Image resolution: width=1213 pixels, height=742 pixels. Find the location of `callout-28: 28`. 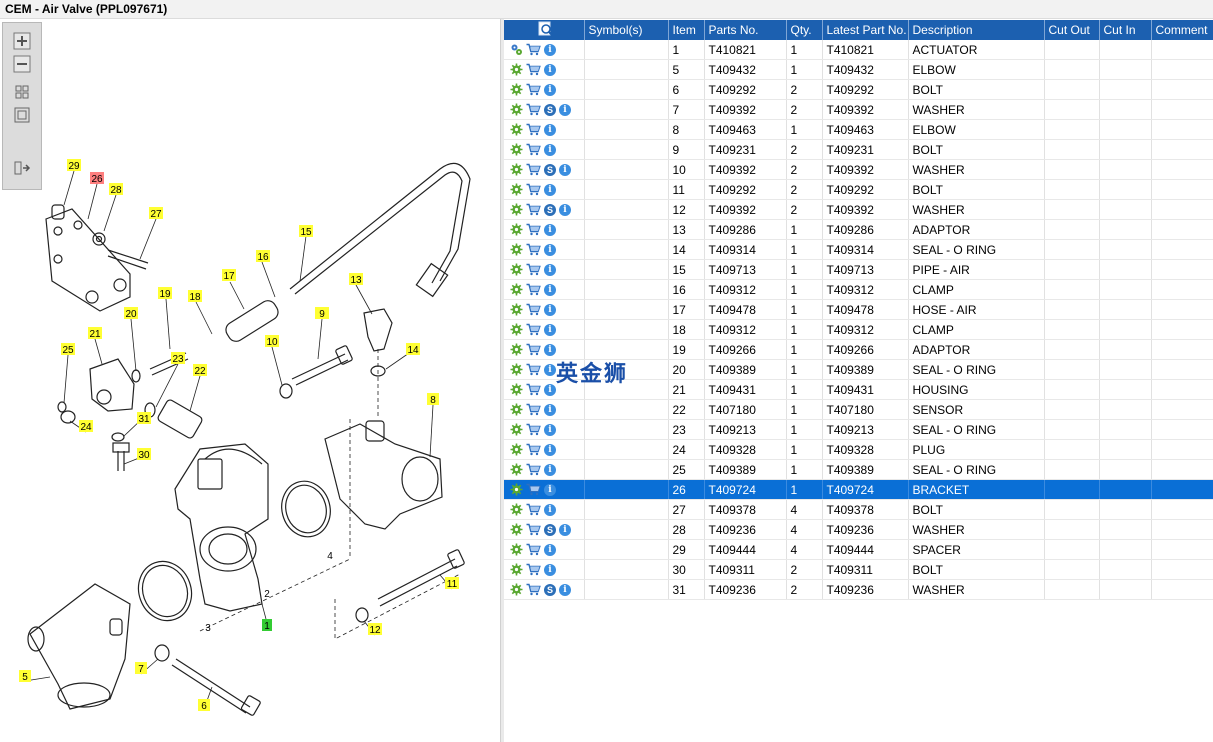

callout-28: 28 is located at coordinates (116, 189).